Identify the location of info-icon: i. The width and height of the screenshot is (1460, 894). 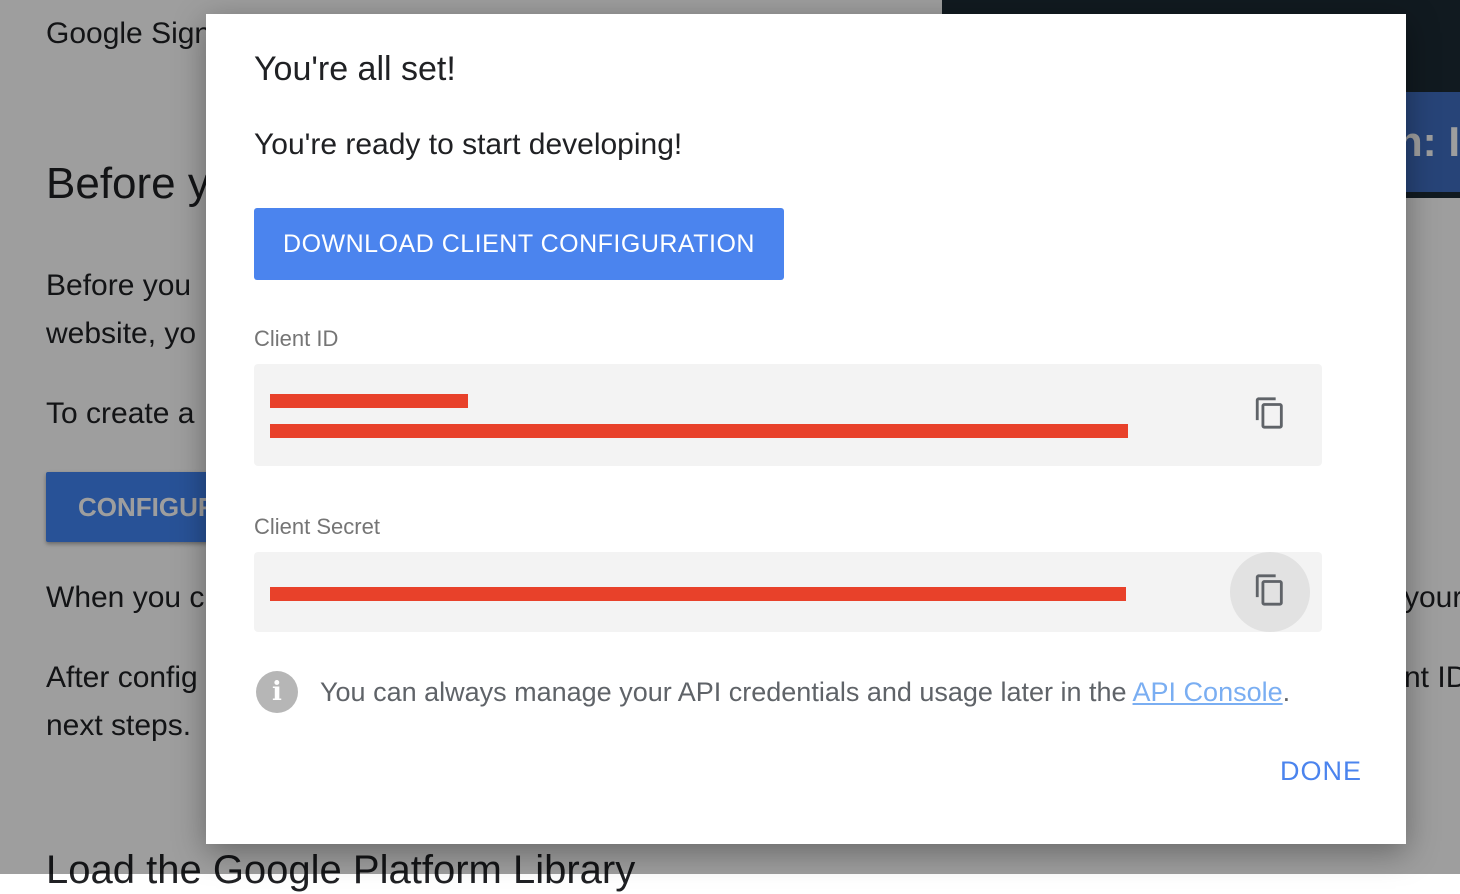
(277, 692).